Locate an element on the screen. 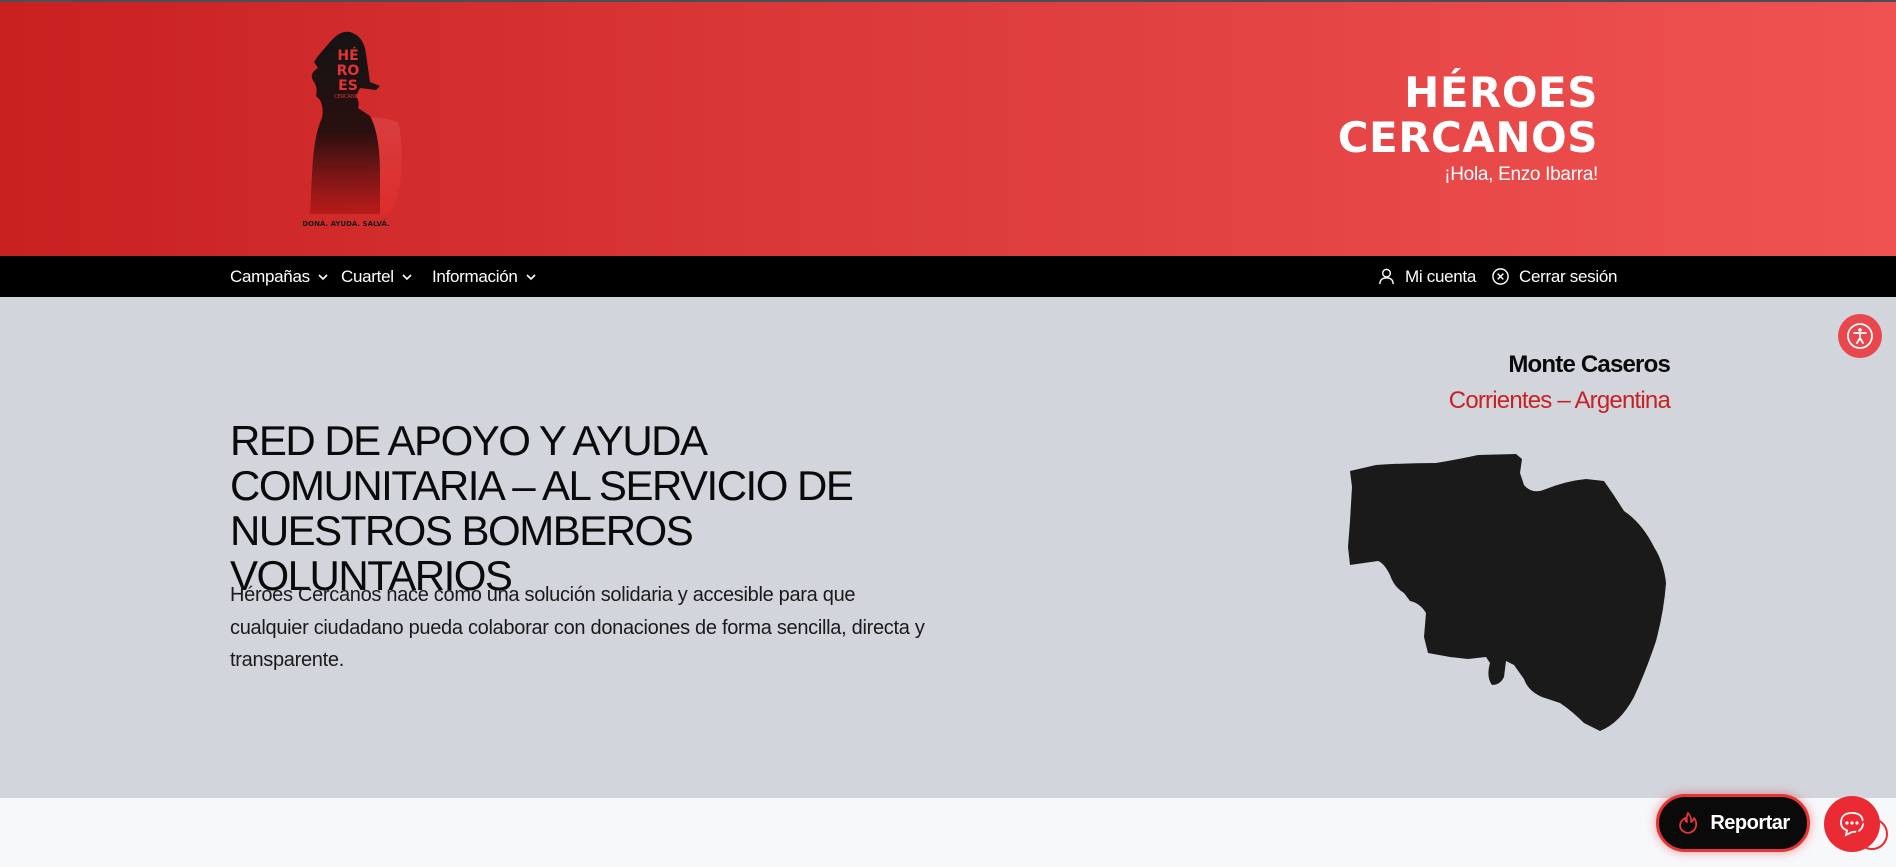 The height and width of the screenshot is (867, 1896). close-circle-icon is located at coordinates (1500, 276).